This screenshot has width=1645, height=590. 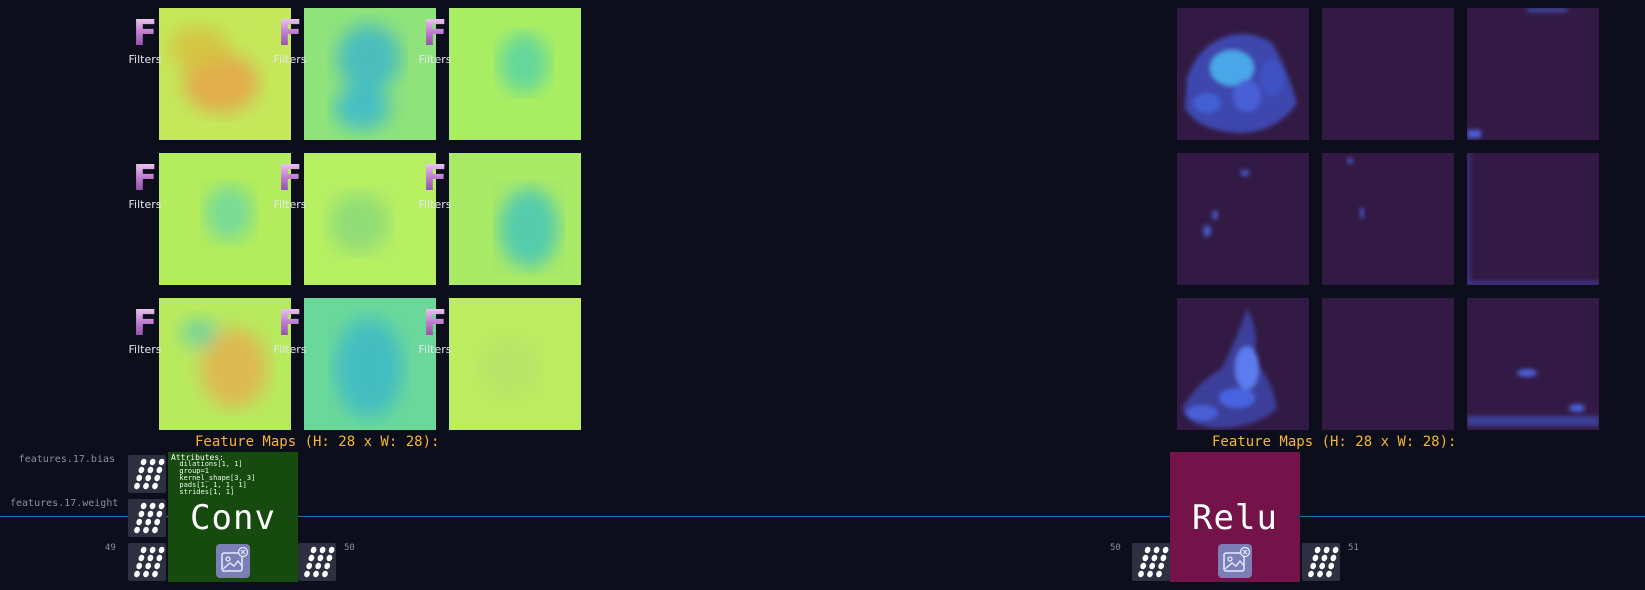 I want to click on edge-number-conv-in: 49, so click(x=110, y=548).